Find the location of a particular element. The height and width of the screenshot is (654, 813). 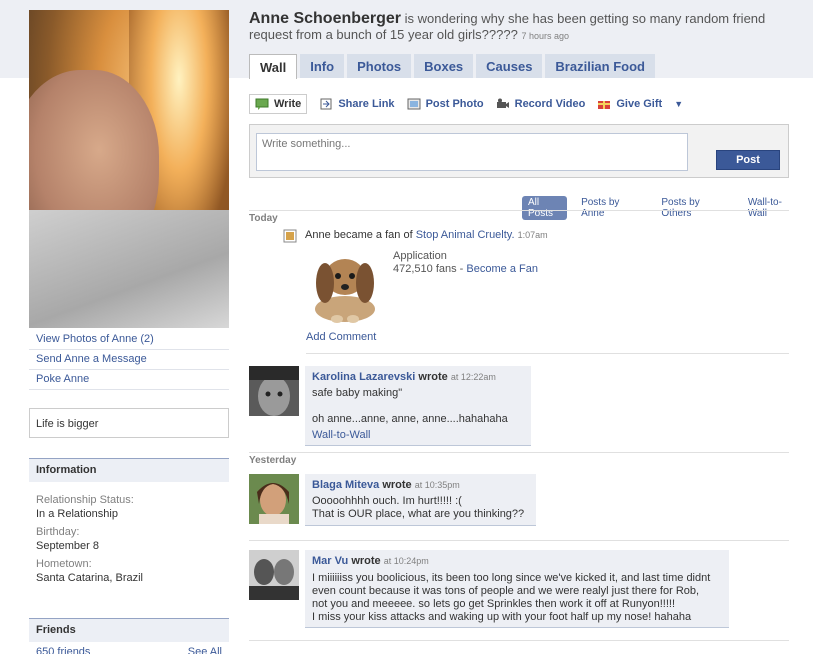

friends-count: 650 friends is located at coordinates (63, 650).